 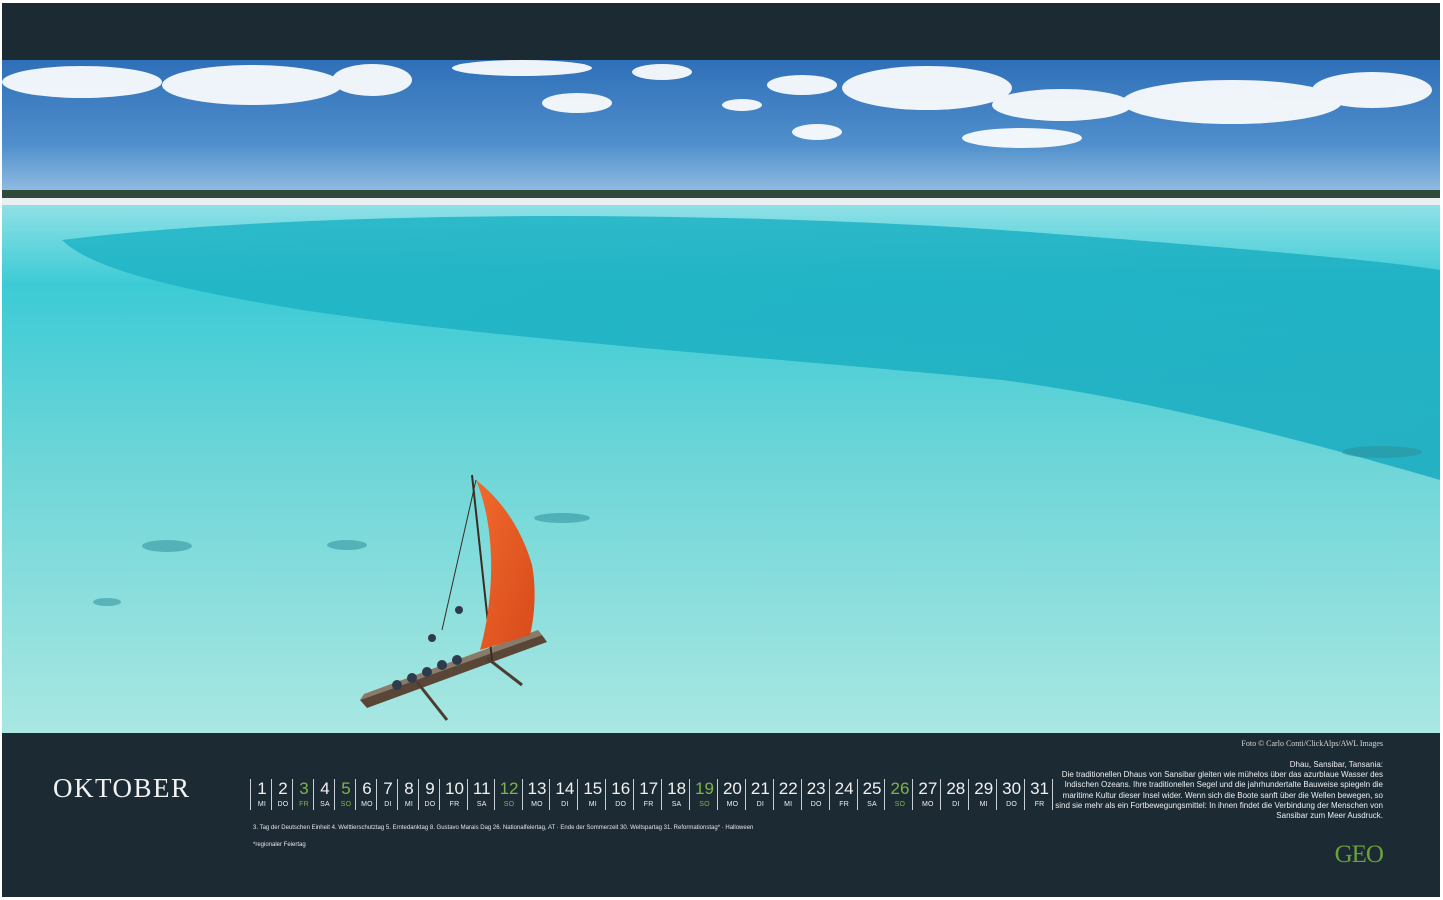 I want to click on calendar-day: 23 DO, so click(x=814, y=794).